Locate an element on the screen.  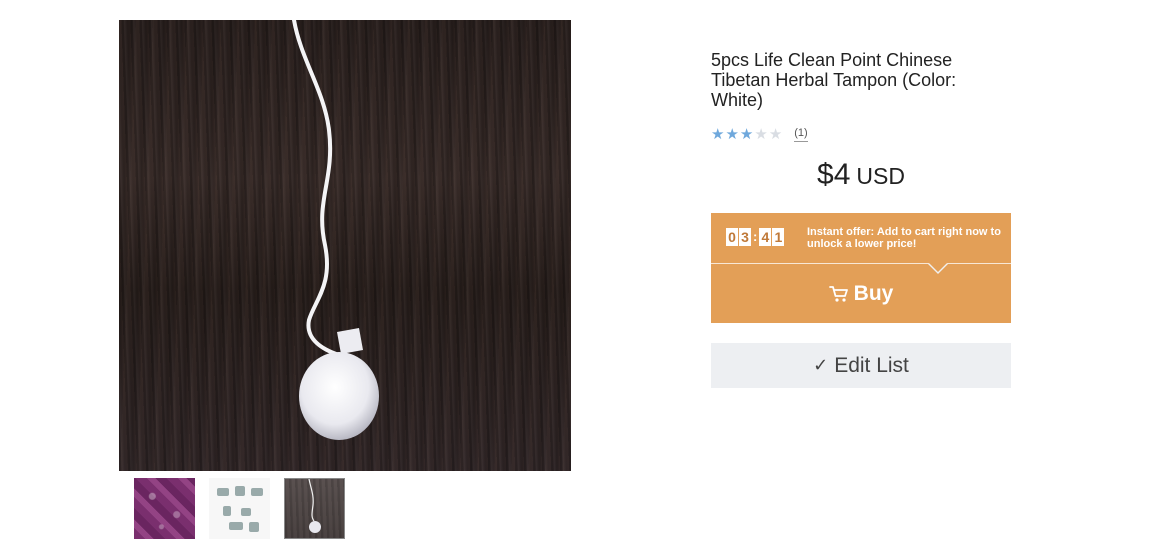
product-price: $4 USD is located at coordinates (861, 175).